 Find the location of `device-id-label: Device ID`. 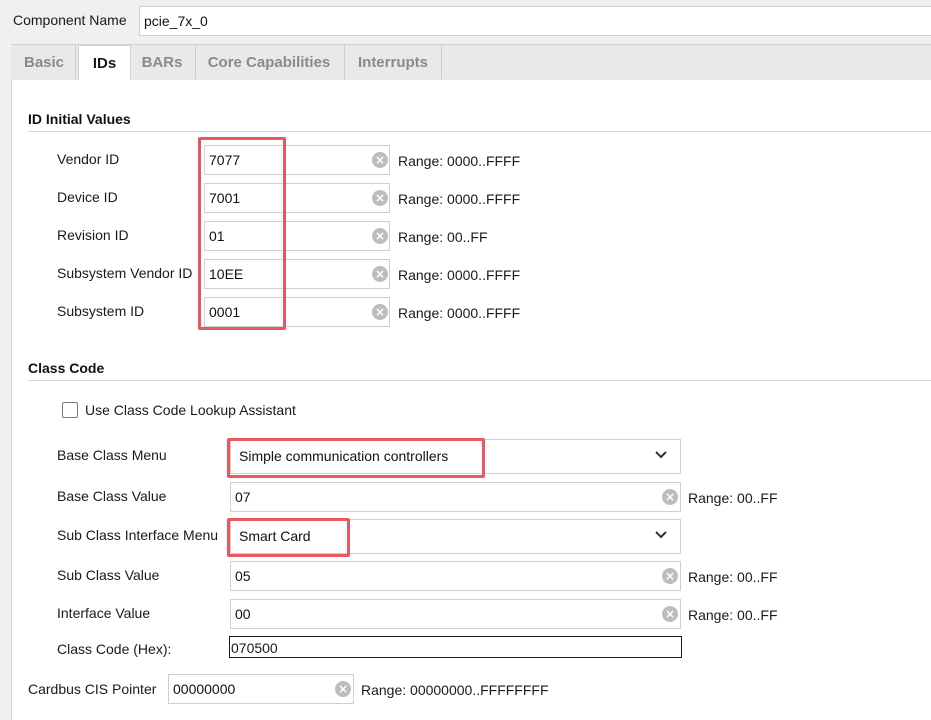

device-id-label: Device ID is located at coordinates (87, 197).